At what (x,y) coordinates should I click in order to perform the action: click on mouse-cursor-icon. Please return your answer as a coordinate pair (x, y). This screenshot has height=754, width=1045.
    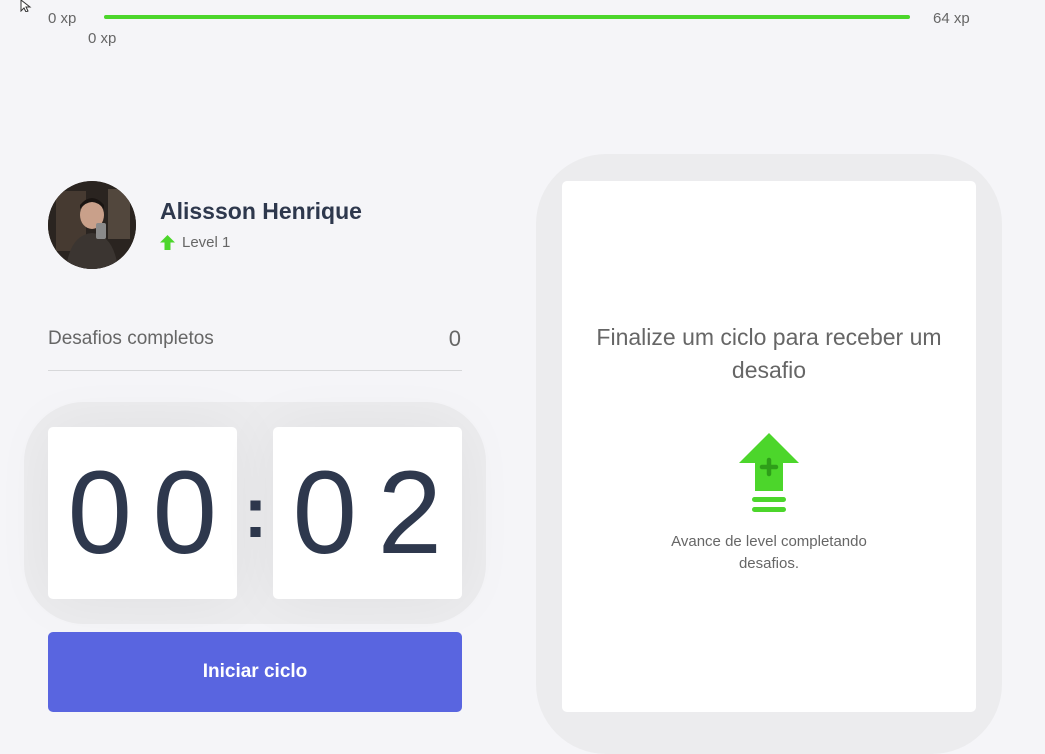
    Looking at the image, I should click on (26, 6).